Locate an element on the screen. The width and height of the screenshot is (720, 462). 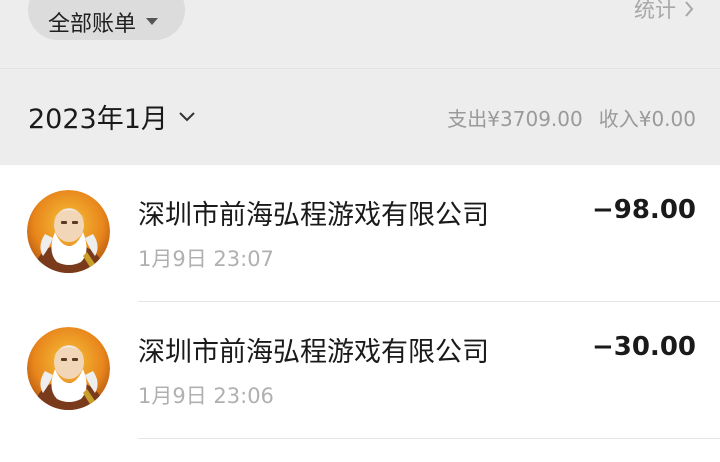
bill-filter-label: 全部账单 is located at coordinates (92, 24).